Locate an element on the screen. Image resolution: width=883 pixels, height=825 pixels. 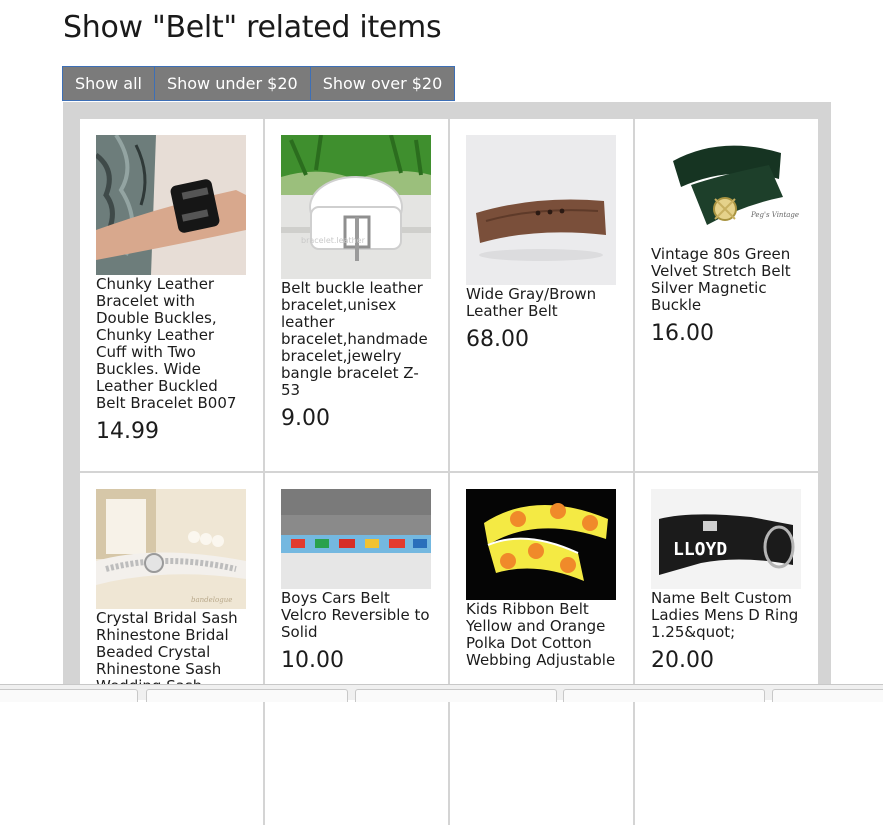
product-image: Peg's Vintage is located at coordinates (726, 190).